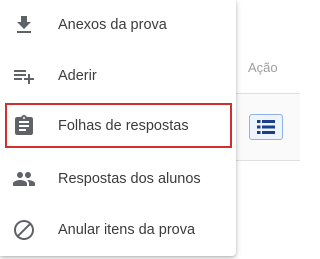  What do you see at coordinates (123, 126) in the screenshot?
I see `menu-item-label: Folhas de respostas` at bounding box center [123, 126].